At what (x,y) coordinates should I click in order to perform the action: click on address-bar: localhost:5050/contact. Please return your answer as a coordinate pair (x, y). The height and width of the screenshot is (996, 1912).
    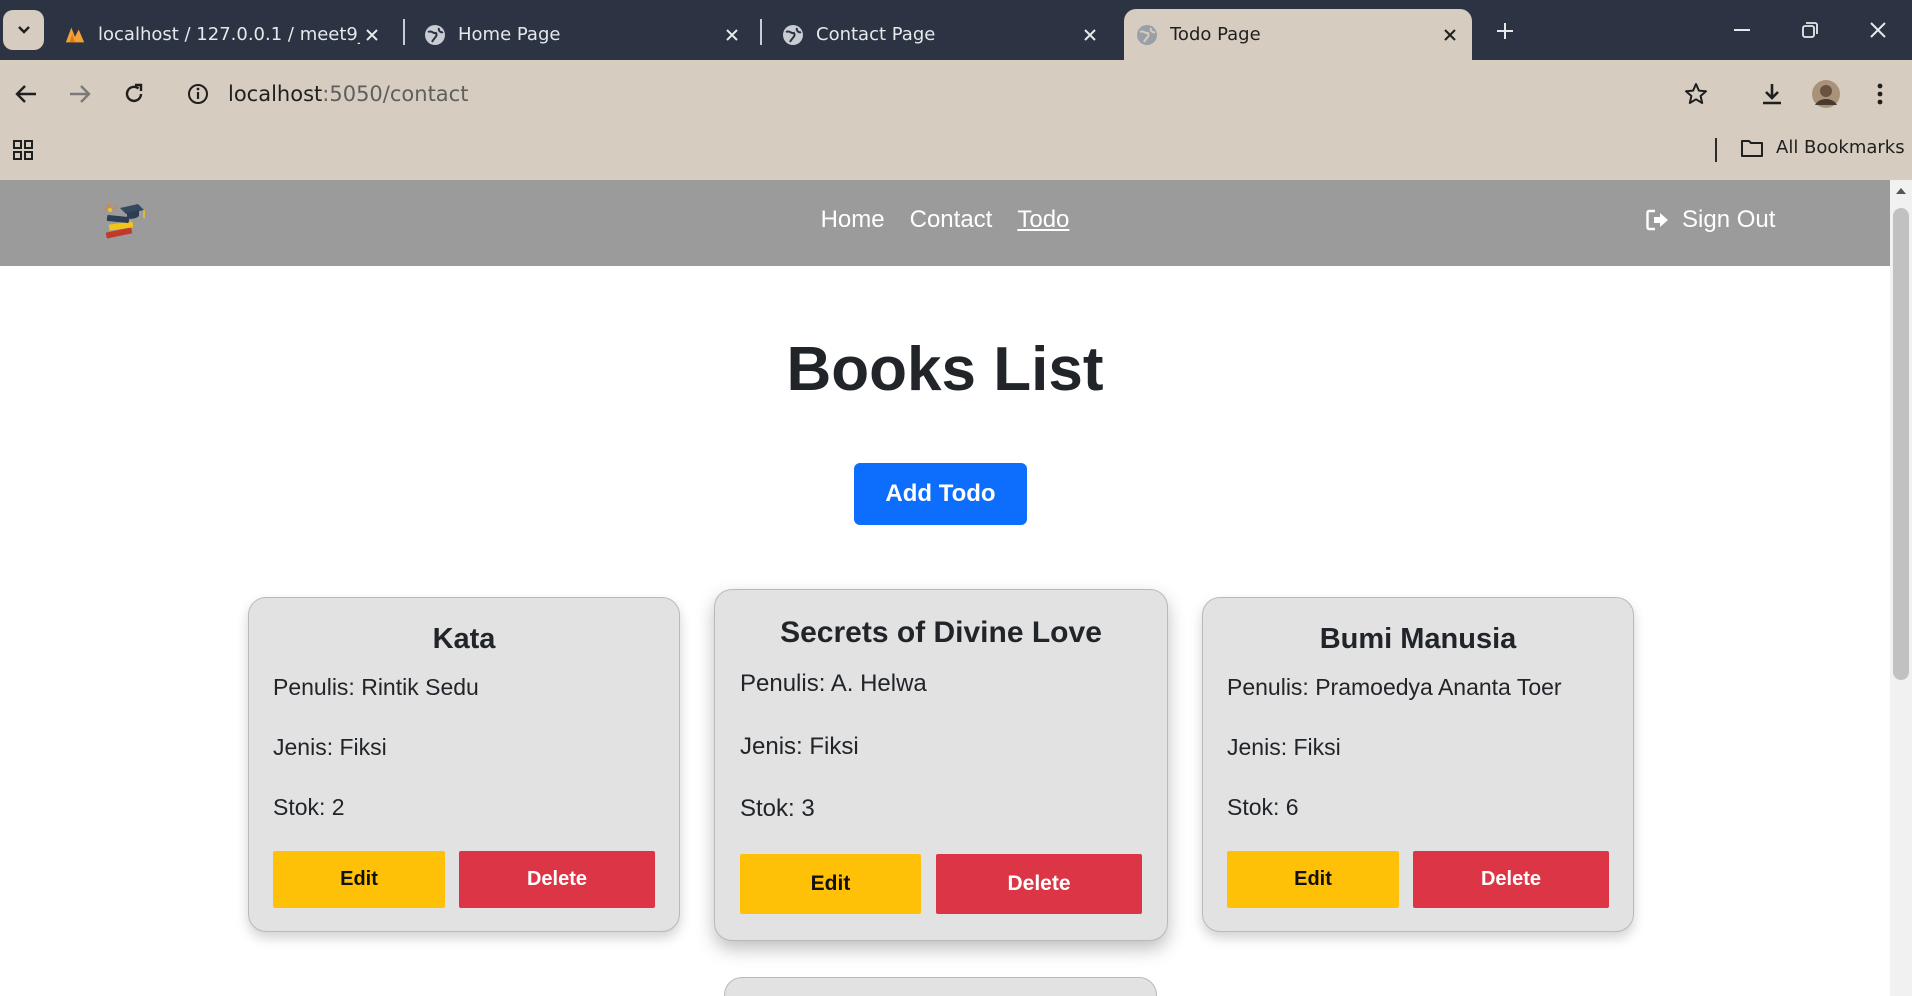
    Looking at the image, I should click on (348, 94).